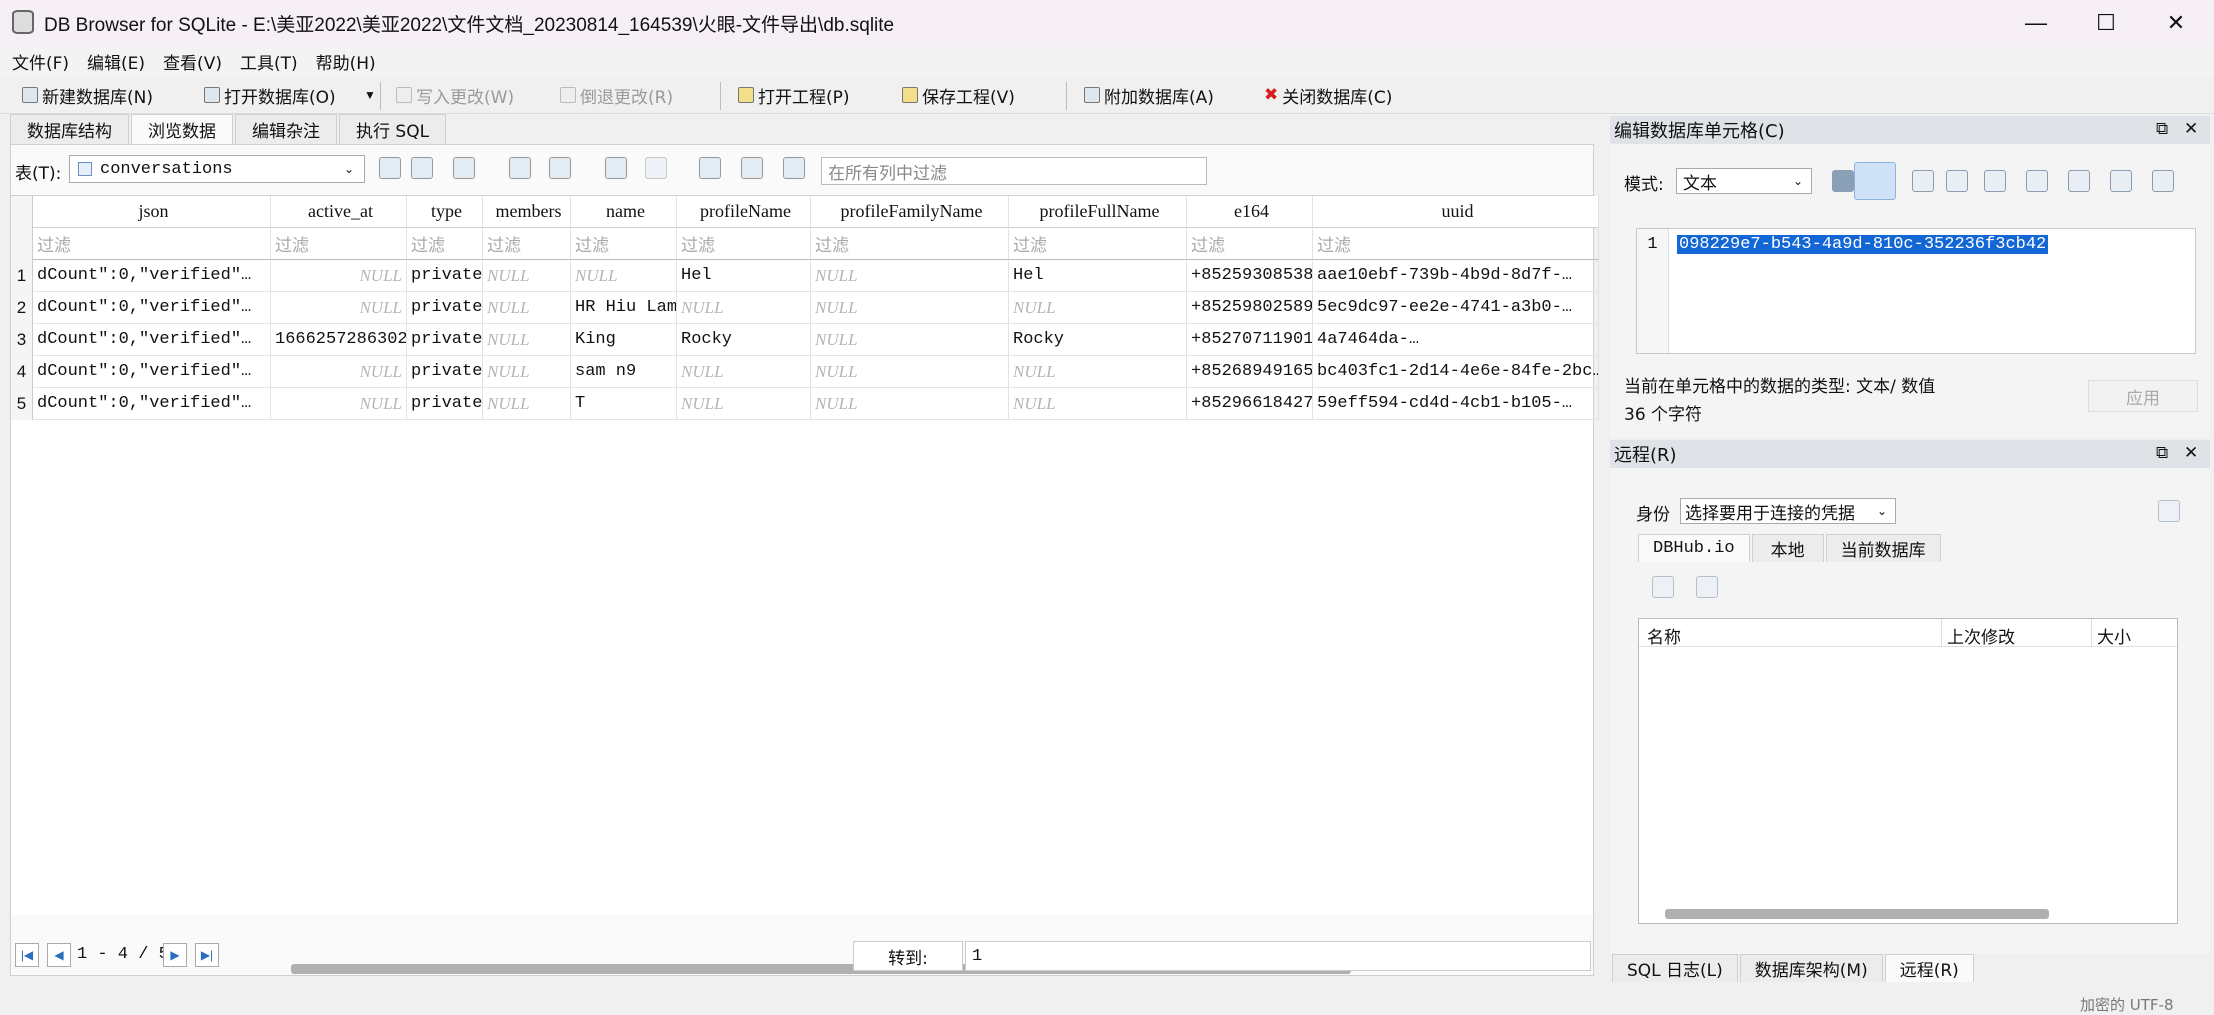 The image size is (2214, 1015). Describe the element at coordinates (339, 212) in the screenshot. I see `column-header-active_at: active_at` at that location.